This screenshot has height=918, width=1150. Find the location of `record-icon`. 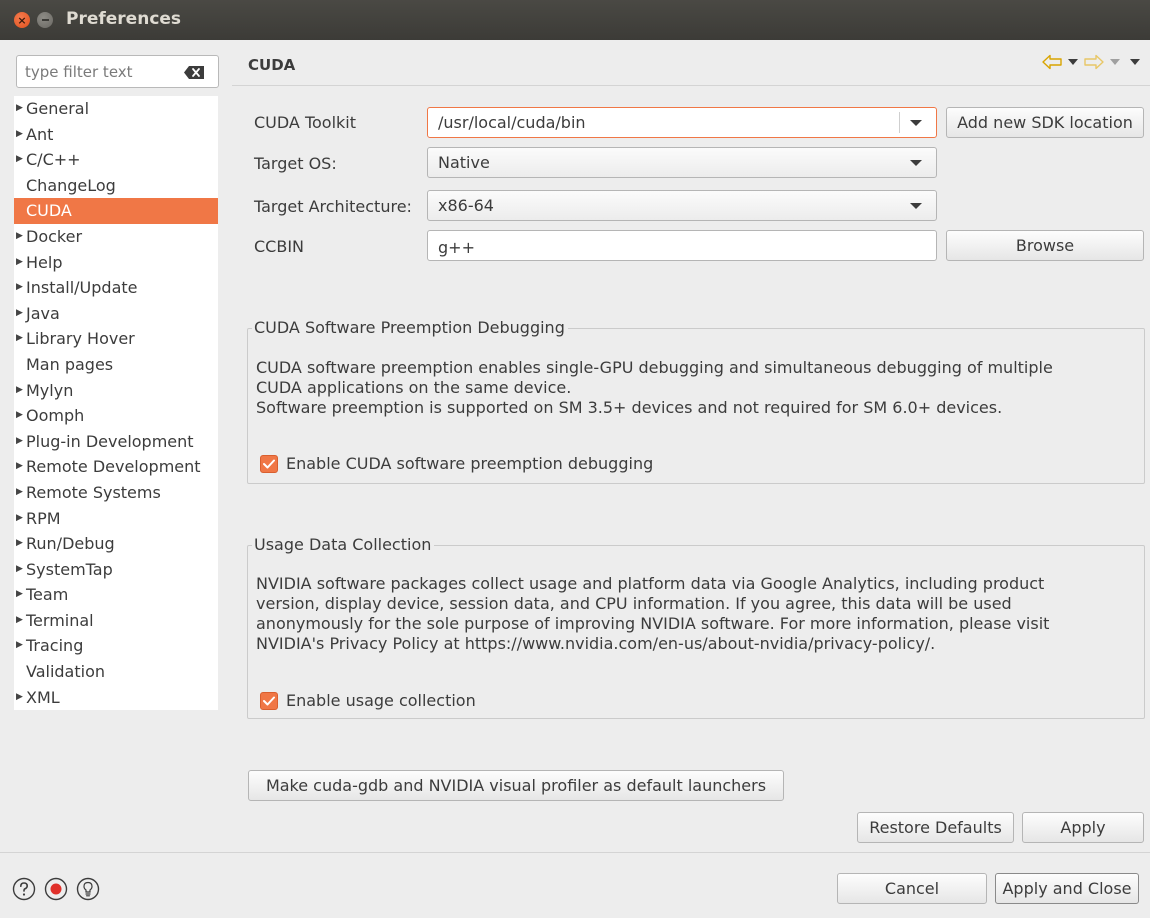

record-icon is located at coordinates (56, 889).